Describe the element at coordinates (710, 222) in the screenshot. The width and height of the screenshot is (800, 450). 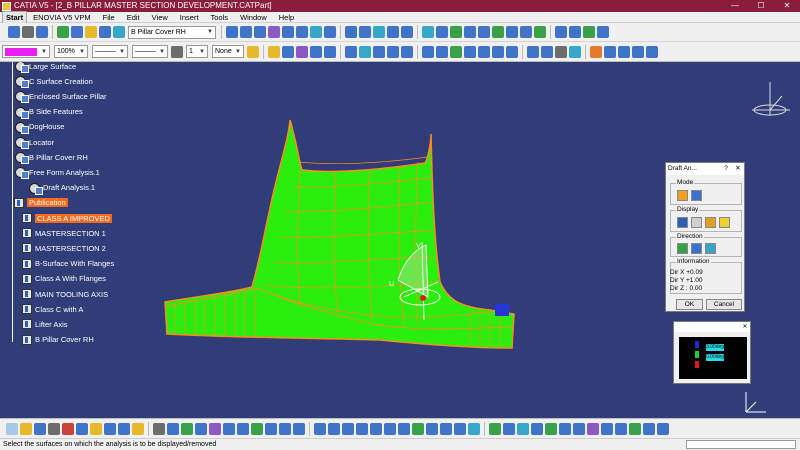
I see `lock-direction-icon` at that location.